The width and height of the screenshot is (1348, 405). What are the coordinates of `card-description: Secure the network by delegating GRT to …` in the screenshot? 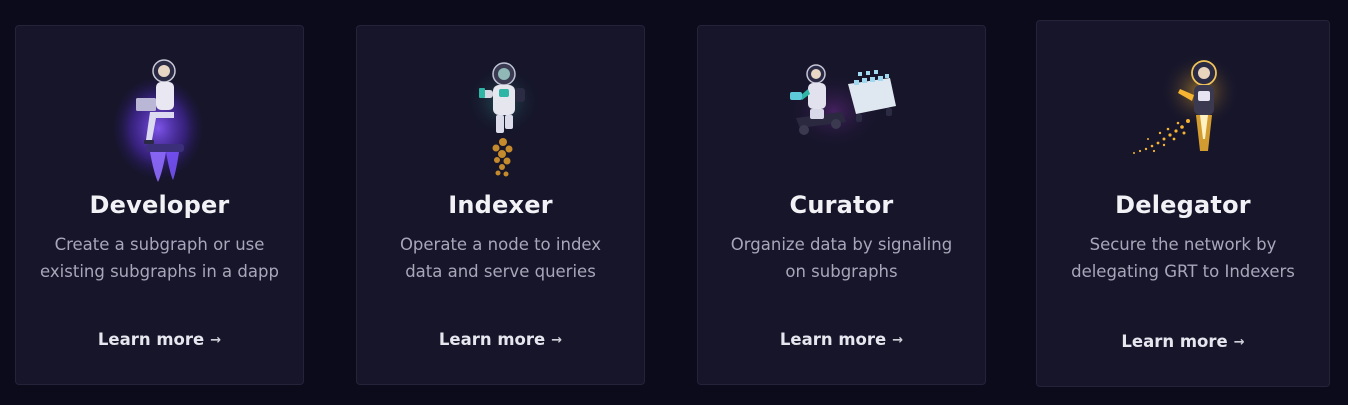 It's located at (1183, 258).